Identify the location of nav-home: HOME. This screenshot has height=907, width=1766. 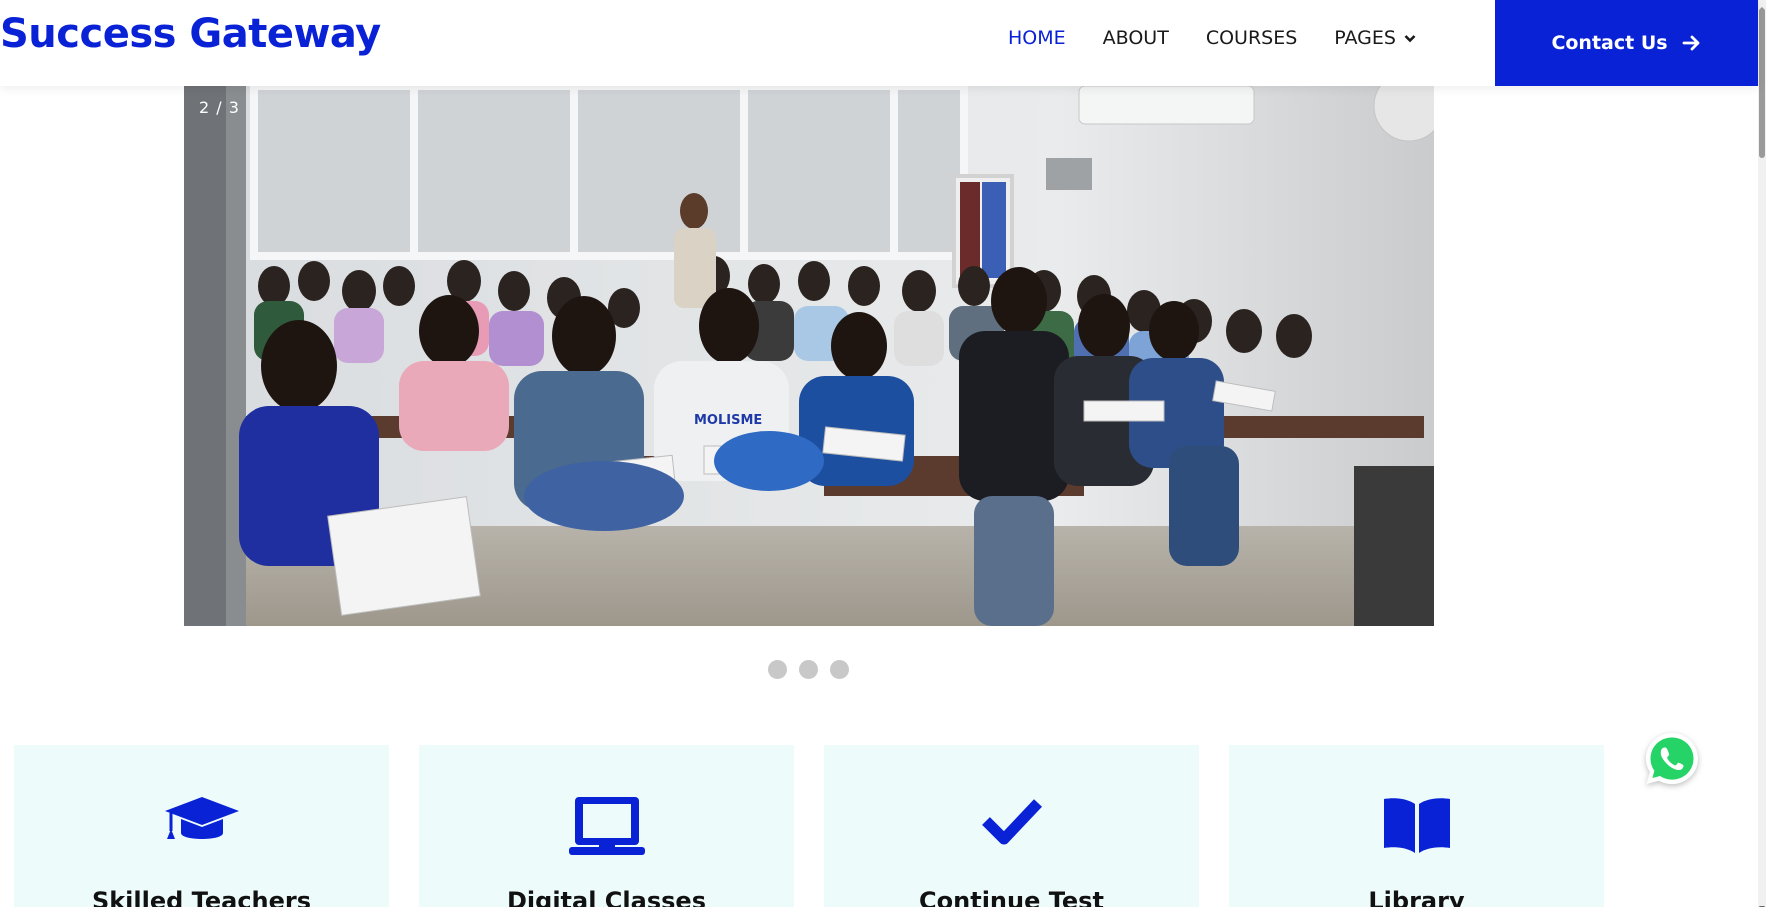
(1037, 38).